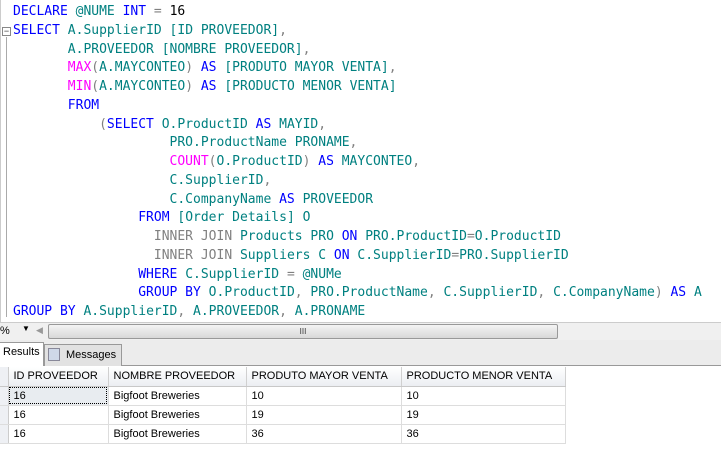 The width and height of the screenshot is (721, 451). I want to click on horizontal-scrollbar-thumb: III, so click(303, 331).